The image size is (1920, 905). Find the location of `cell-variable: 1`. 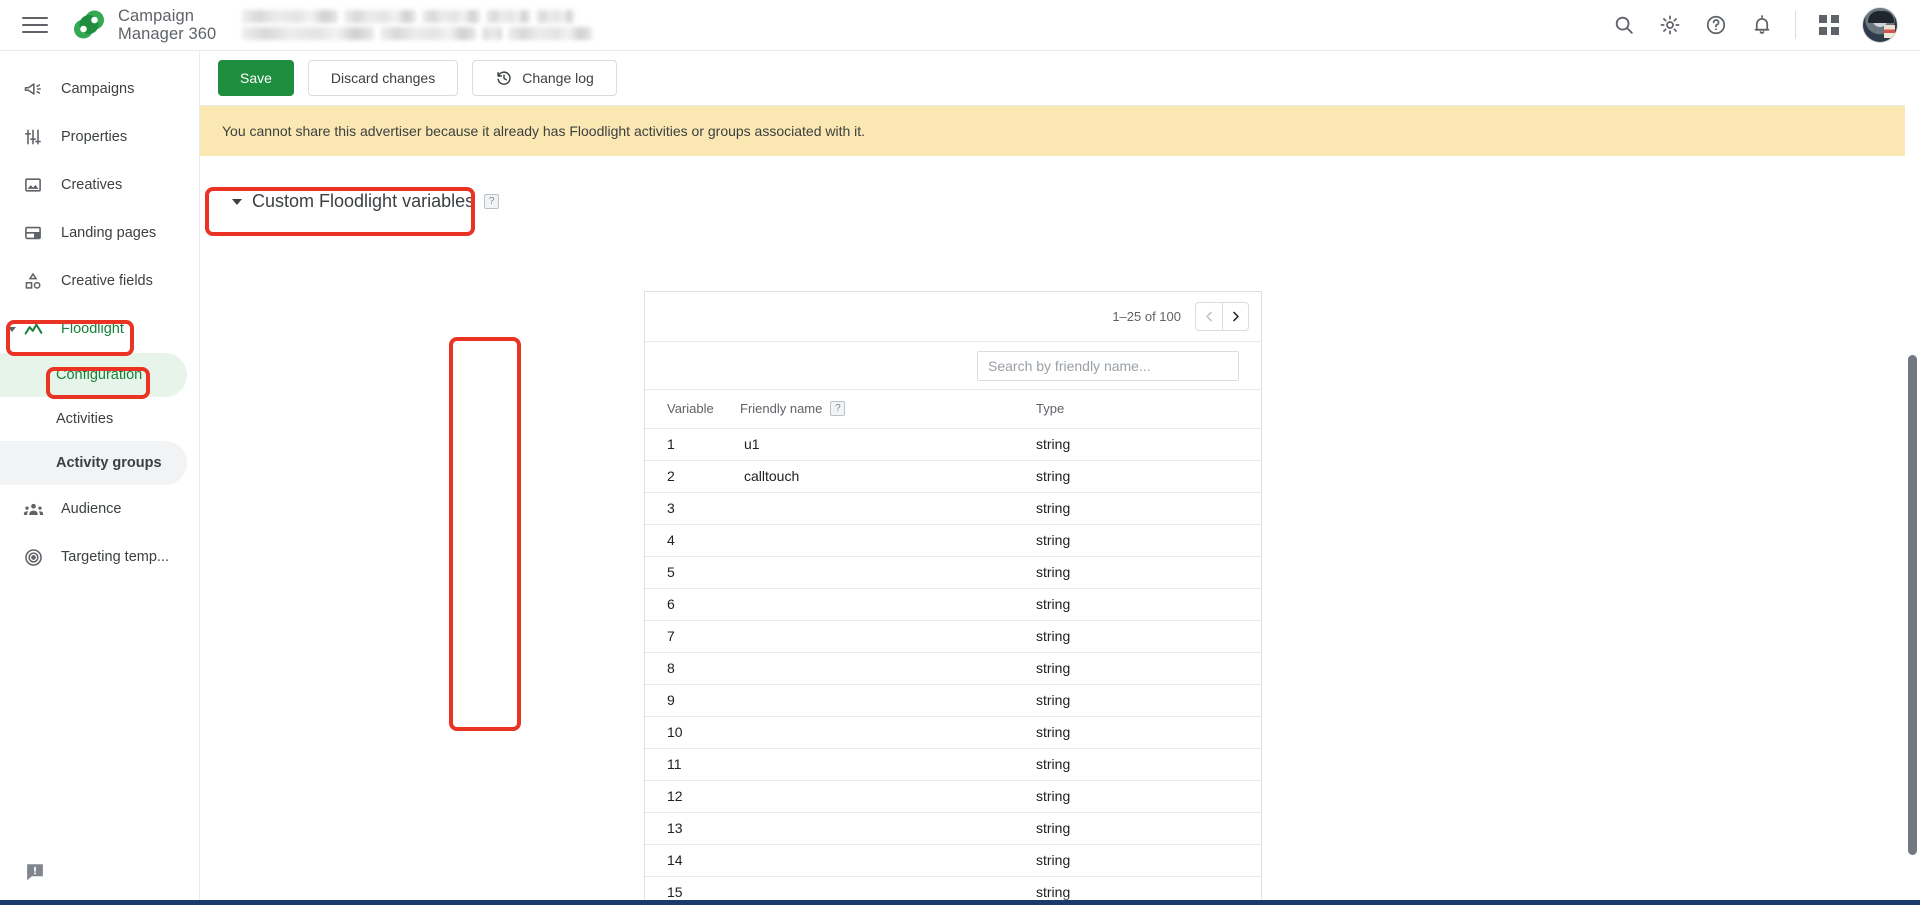

cell-variable: 1 is located at coordinates (687, 444).